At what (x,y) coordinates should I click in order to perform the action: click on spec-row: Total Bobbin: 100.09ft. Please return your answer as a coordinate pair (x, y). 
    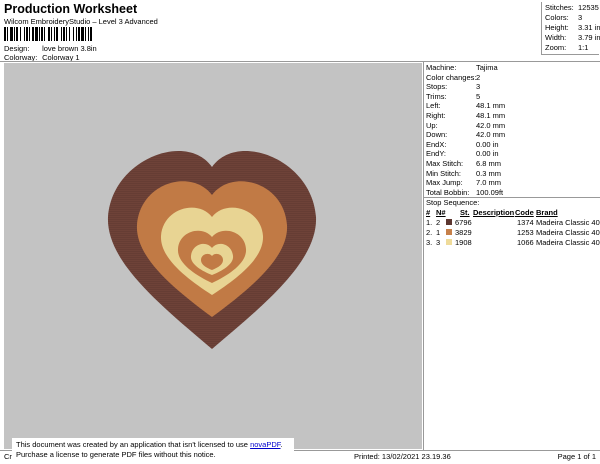
    Looking at the image, I should click on (464, 192).